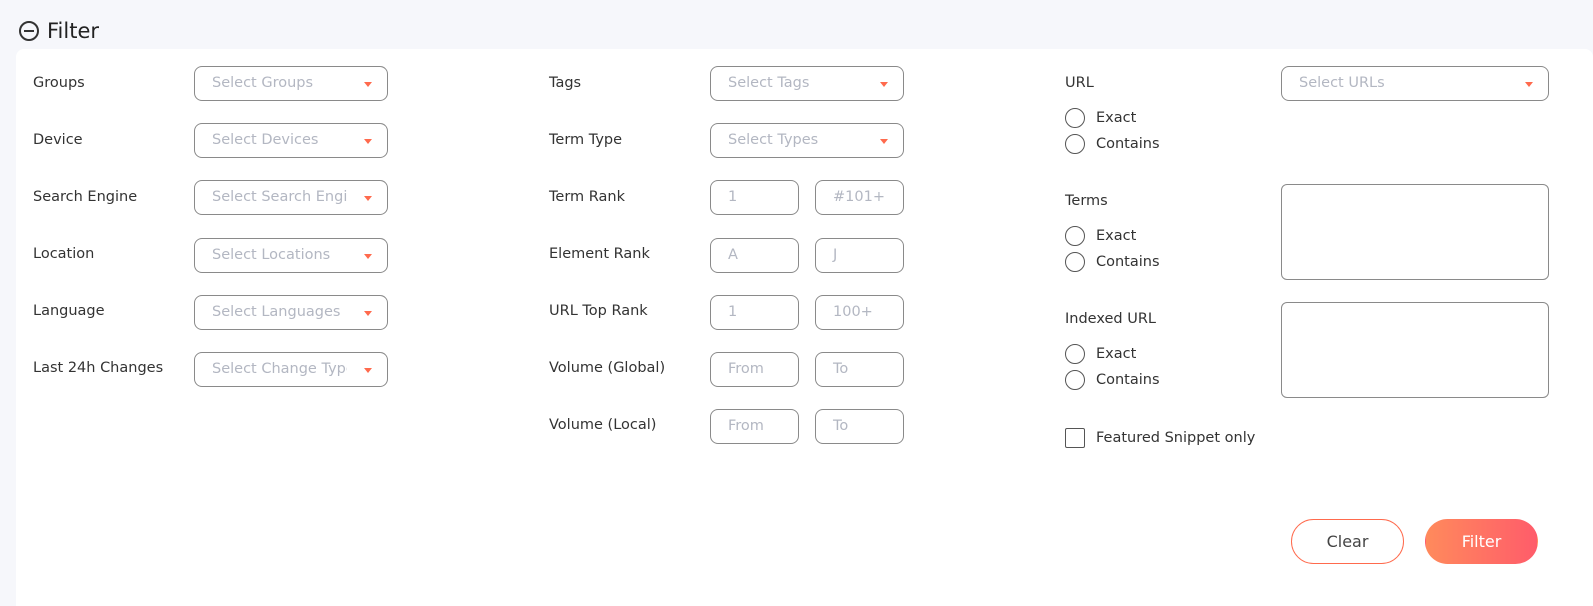 Image resolution: width=1593 pixels, height=606 pixels. Describe the element at coordinates (607, 368) in the screenshot. I see `volume-global-label: Volume (Global)` at that location.